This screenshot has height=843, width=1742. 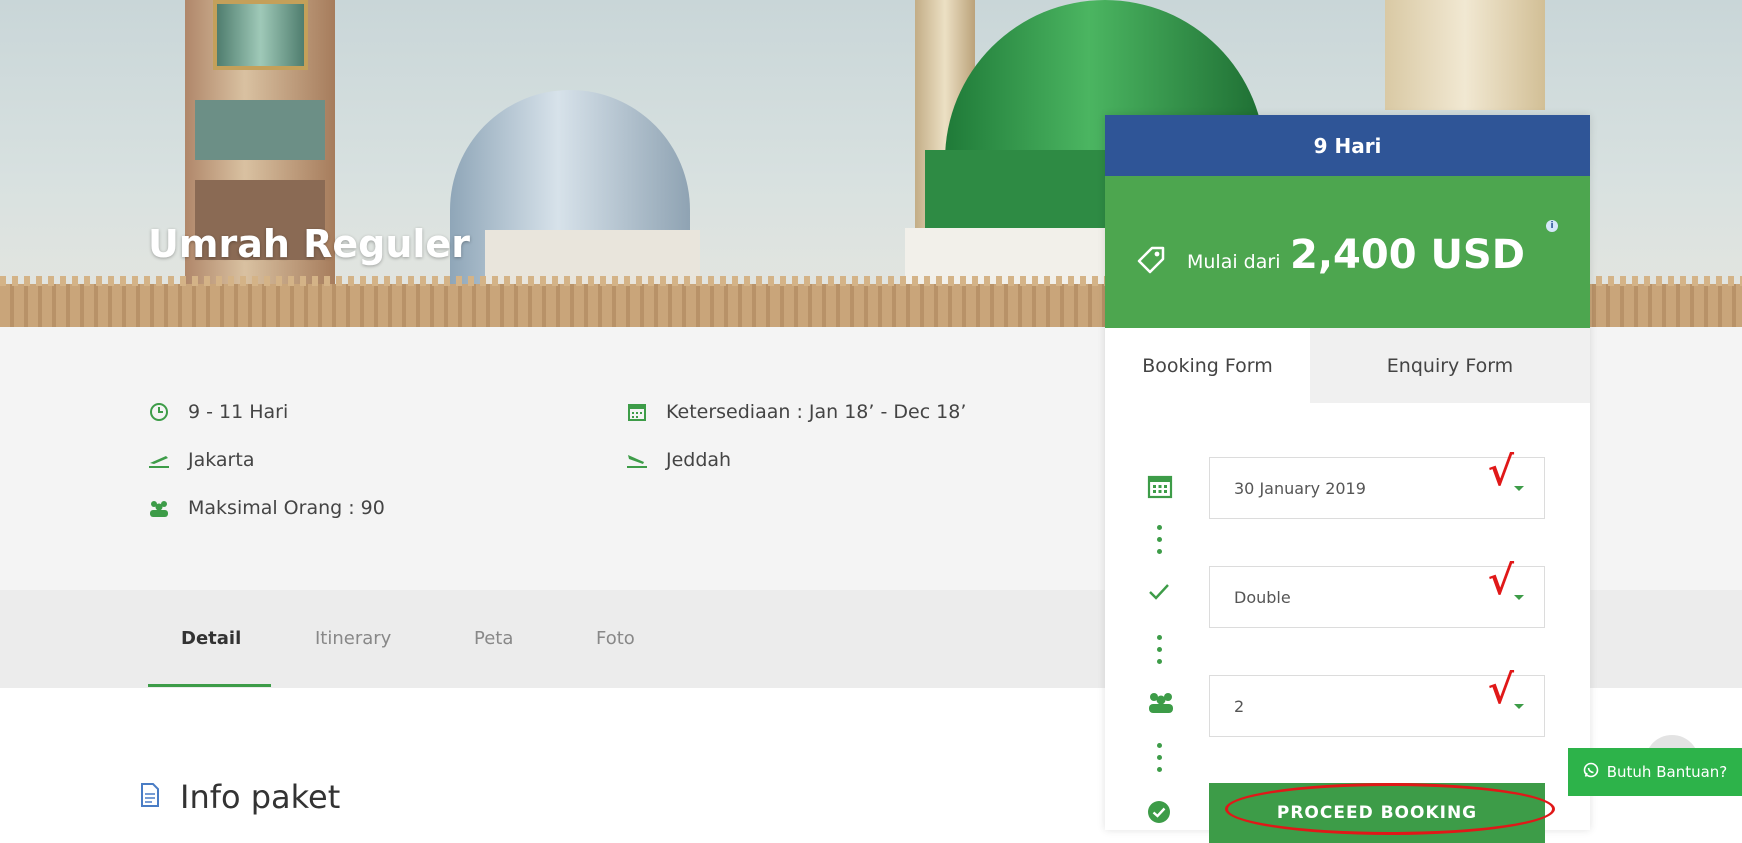 What do you see at coordinates (1465, 55) in the screenshot?
I see `minaret-right-image` at bounding box center [1465, 55].